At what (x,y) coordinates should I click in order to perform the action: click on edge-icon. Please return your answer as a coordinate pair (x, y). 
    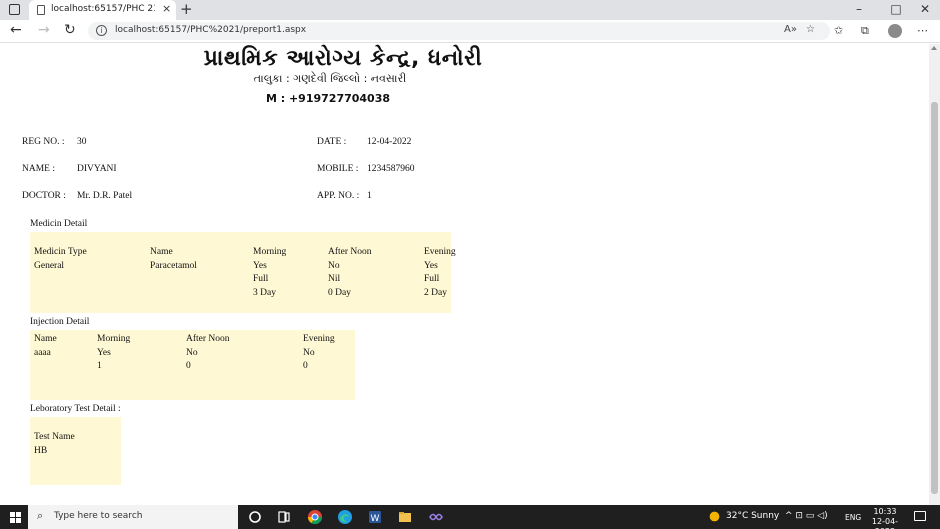
    Looking at the image, I should click on (345, 517).